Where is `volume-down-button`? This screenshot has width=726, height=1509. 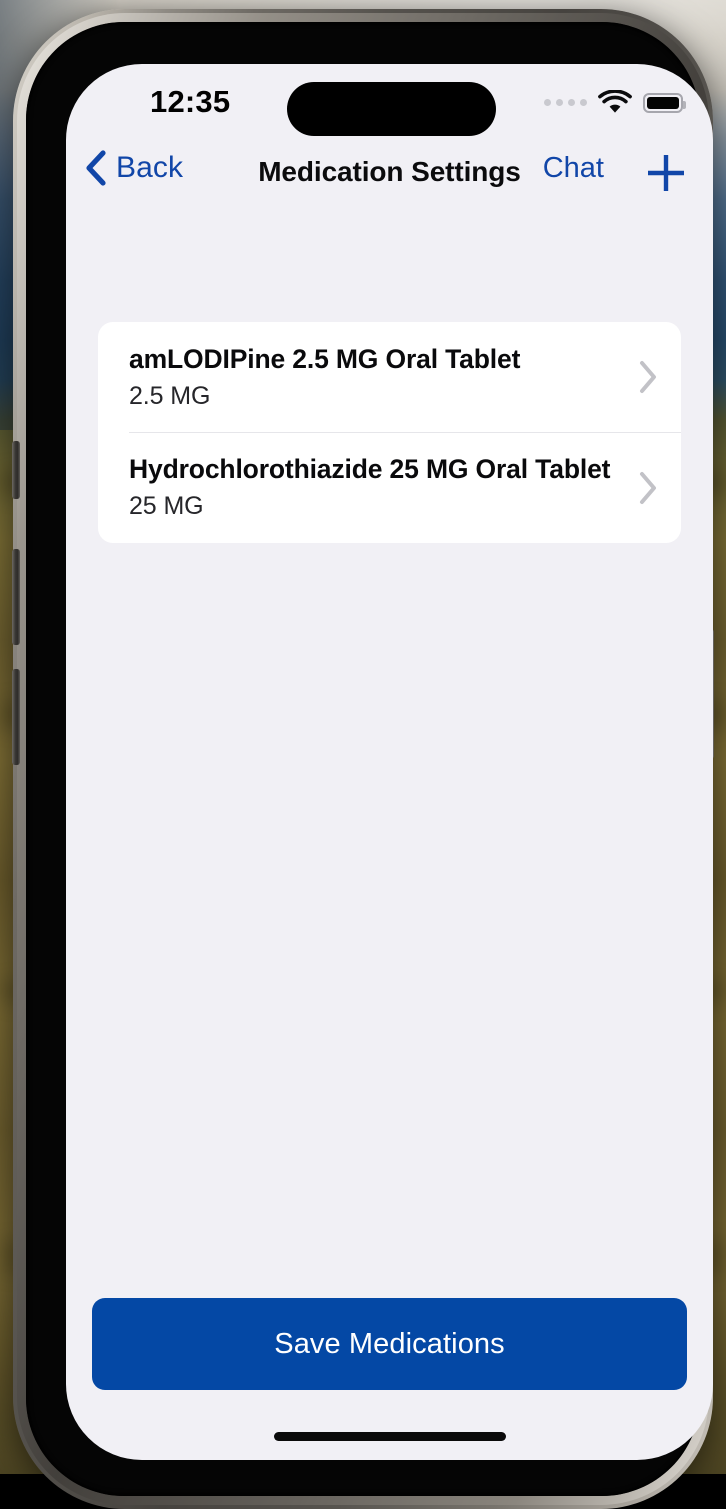 volume-down-button is located at coordinates (16, 717).